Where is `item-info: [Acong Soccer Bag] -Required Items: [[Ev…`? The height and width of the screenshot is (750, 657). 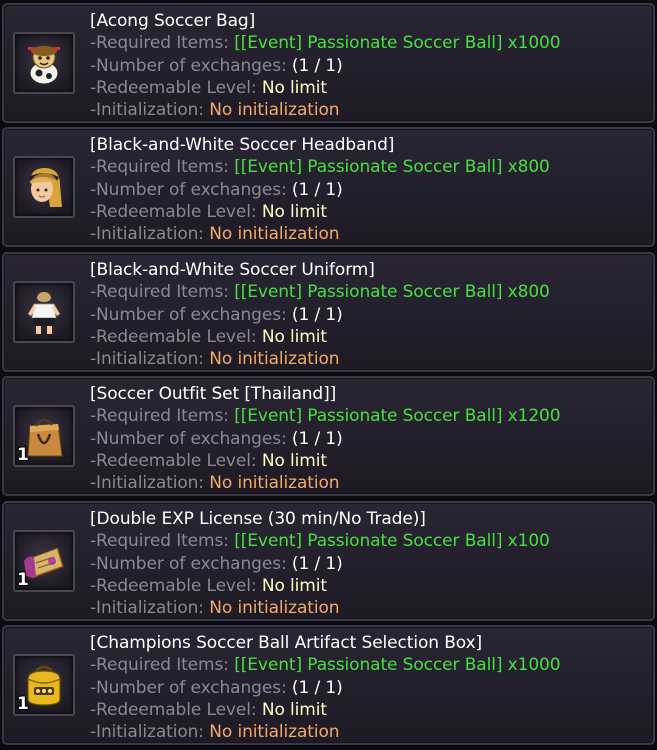 item-info: [Acong Soccer Bag] -Required Items: [[Ev… is located at coordinates (370, 65).